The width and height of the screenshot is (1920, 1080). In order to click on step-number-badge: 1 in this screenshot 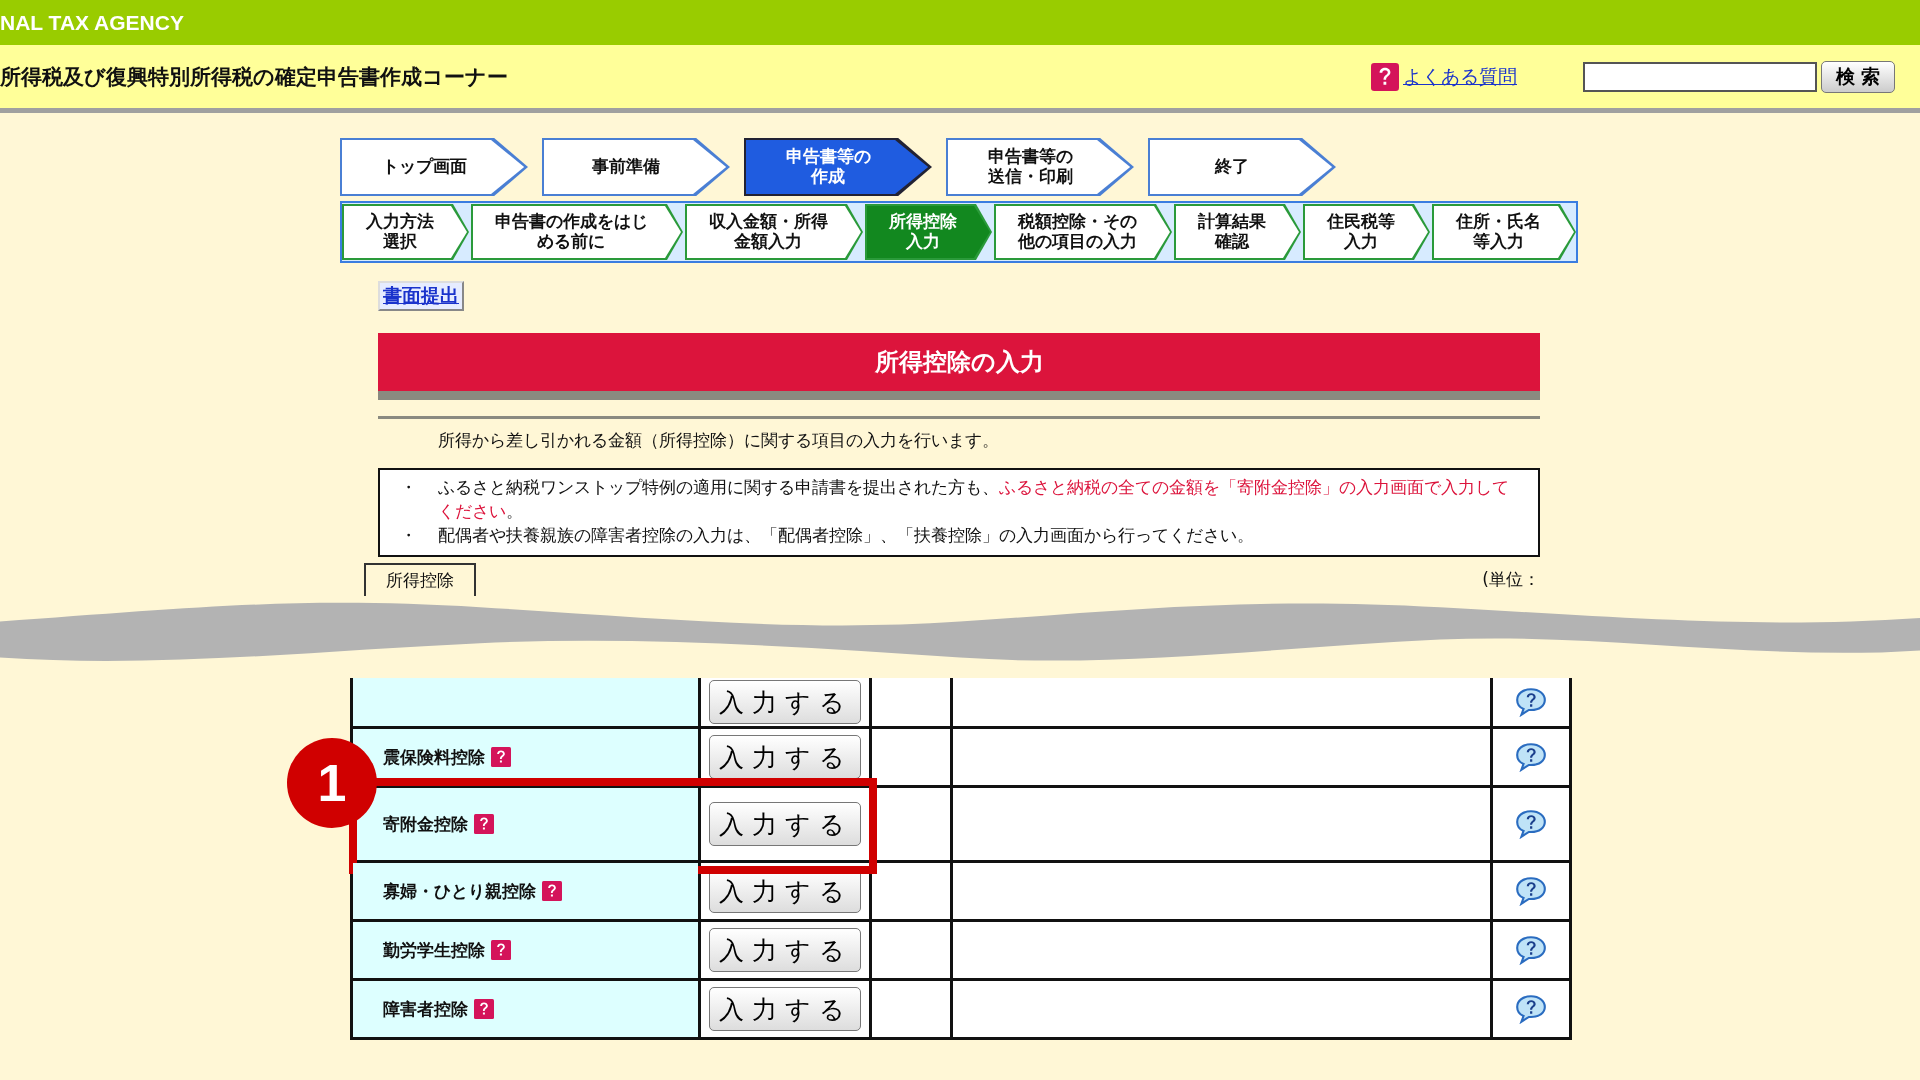, I will do `click(332, 783)`.